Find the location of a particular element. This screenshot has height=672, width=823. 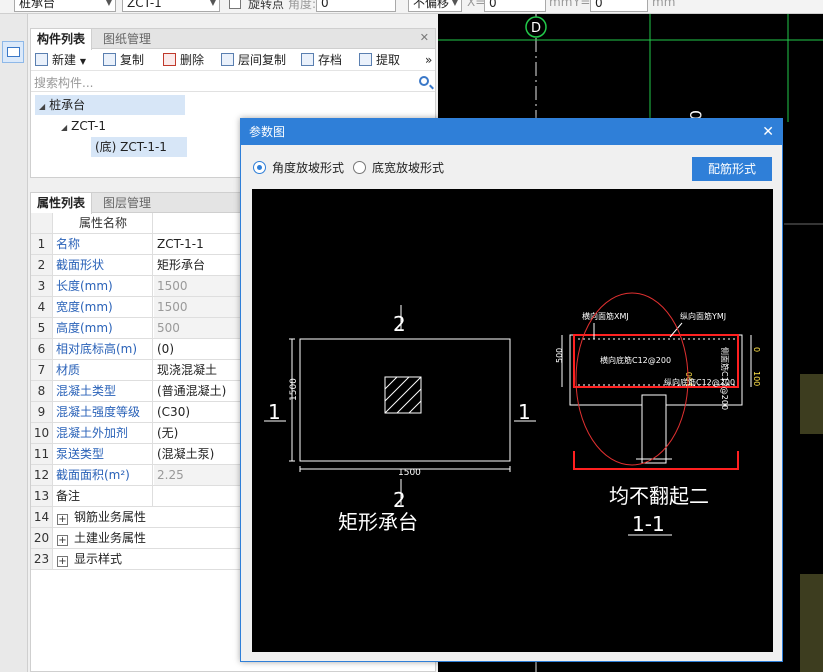

component-type-combo: 桩承台 ▼ is located at coordinates (65, 6).